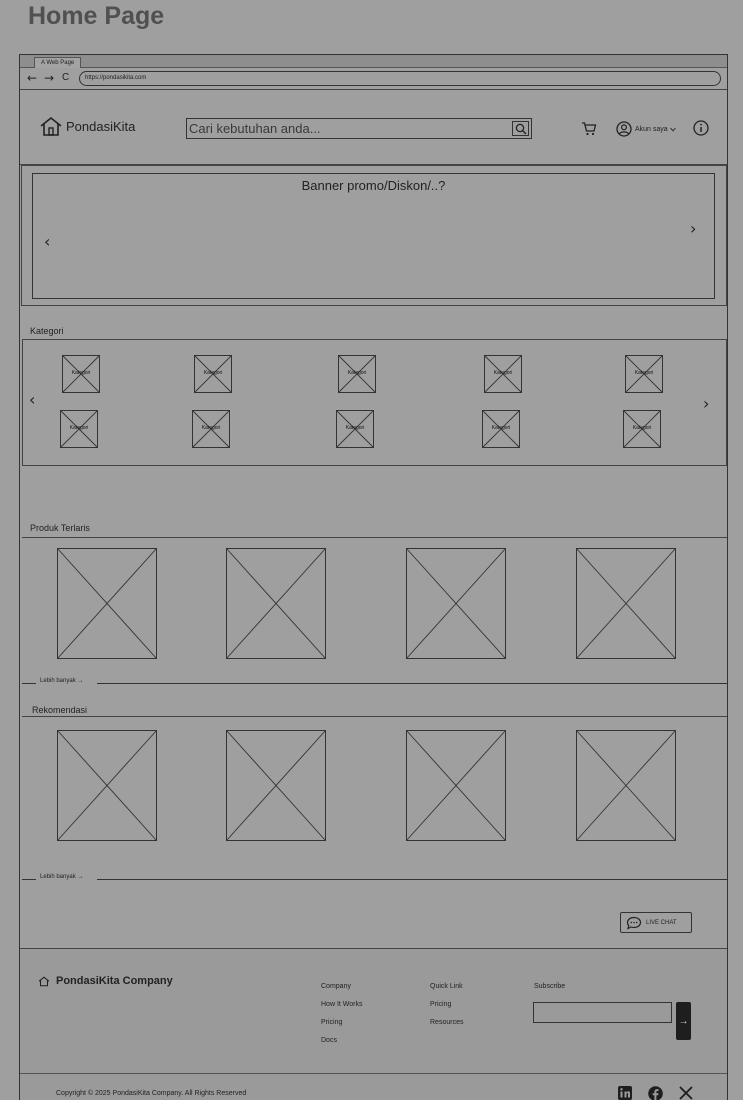 The width and height of the screenshot is (743, 1100). Describe the element at coordinates (446, 1010) in the screenshot. I see `footer-quicklink-column: Quick Link Pricing Resources` at that location.